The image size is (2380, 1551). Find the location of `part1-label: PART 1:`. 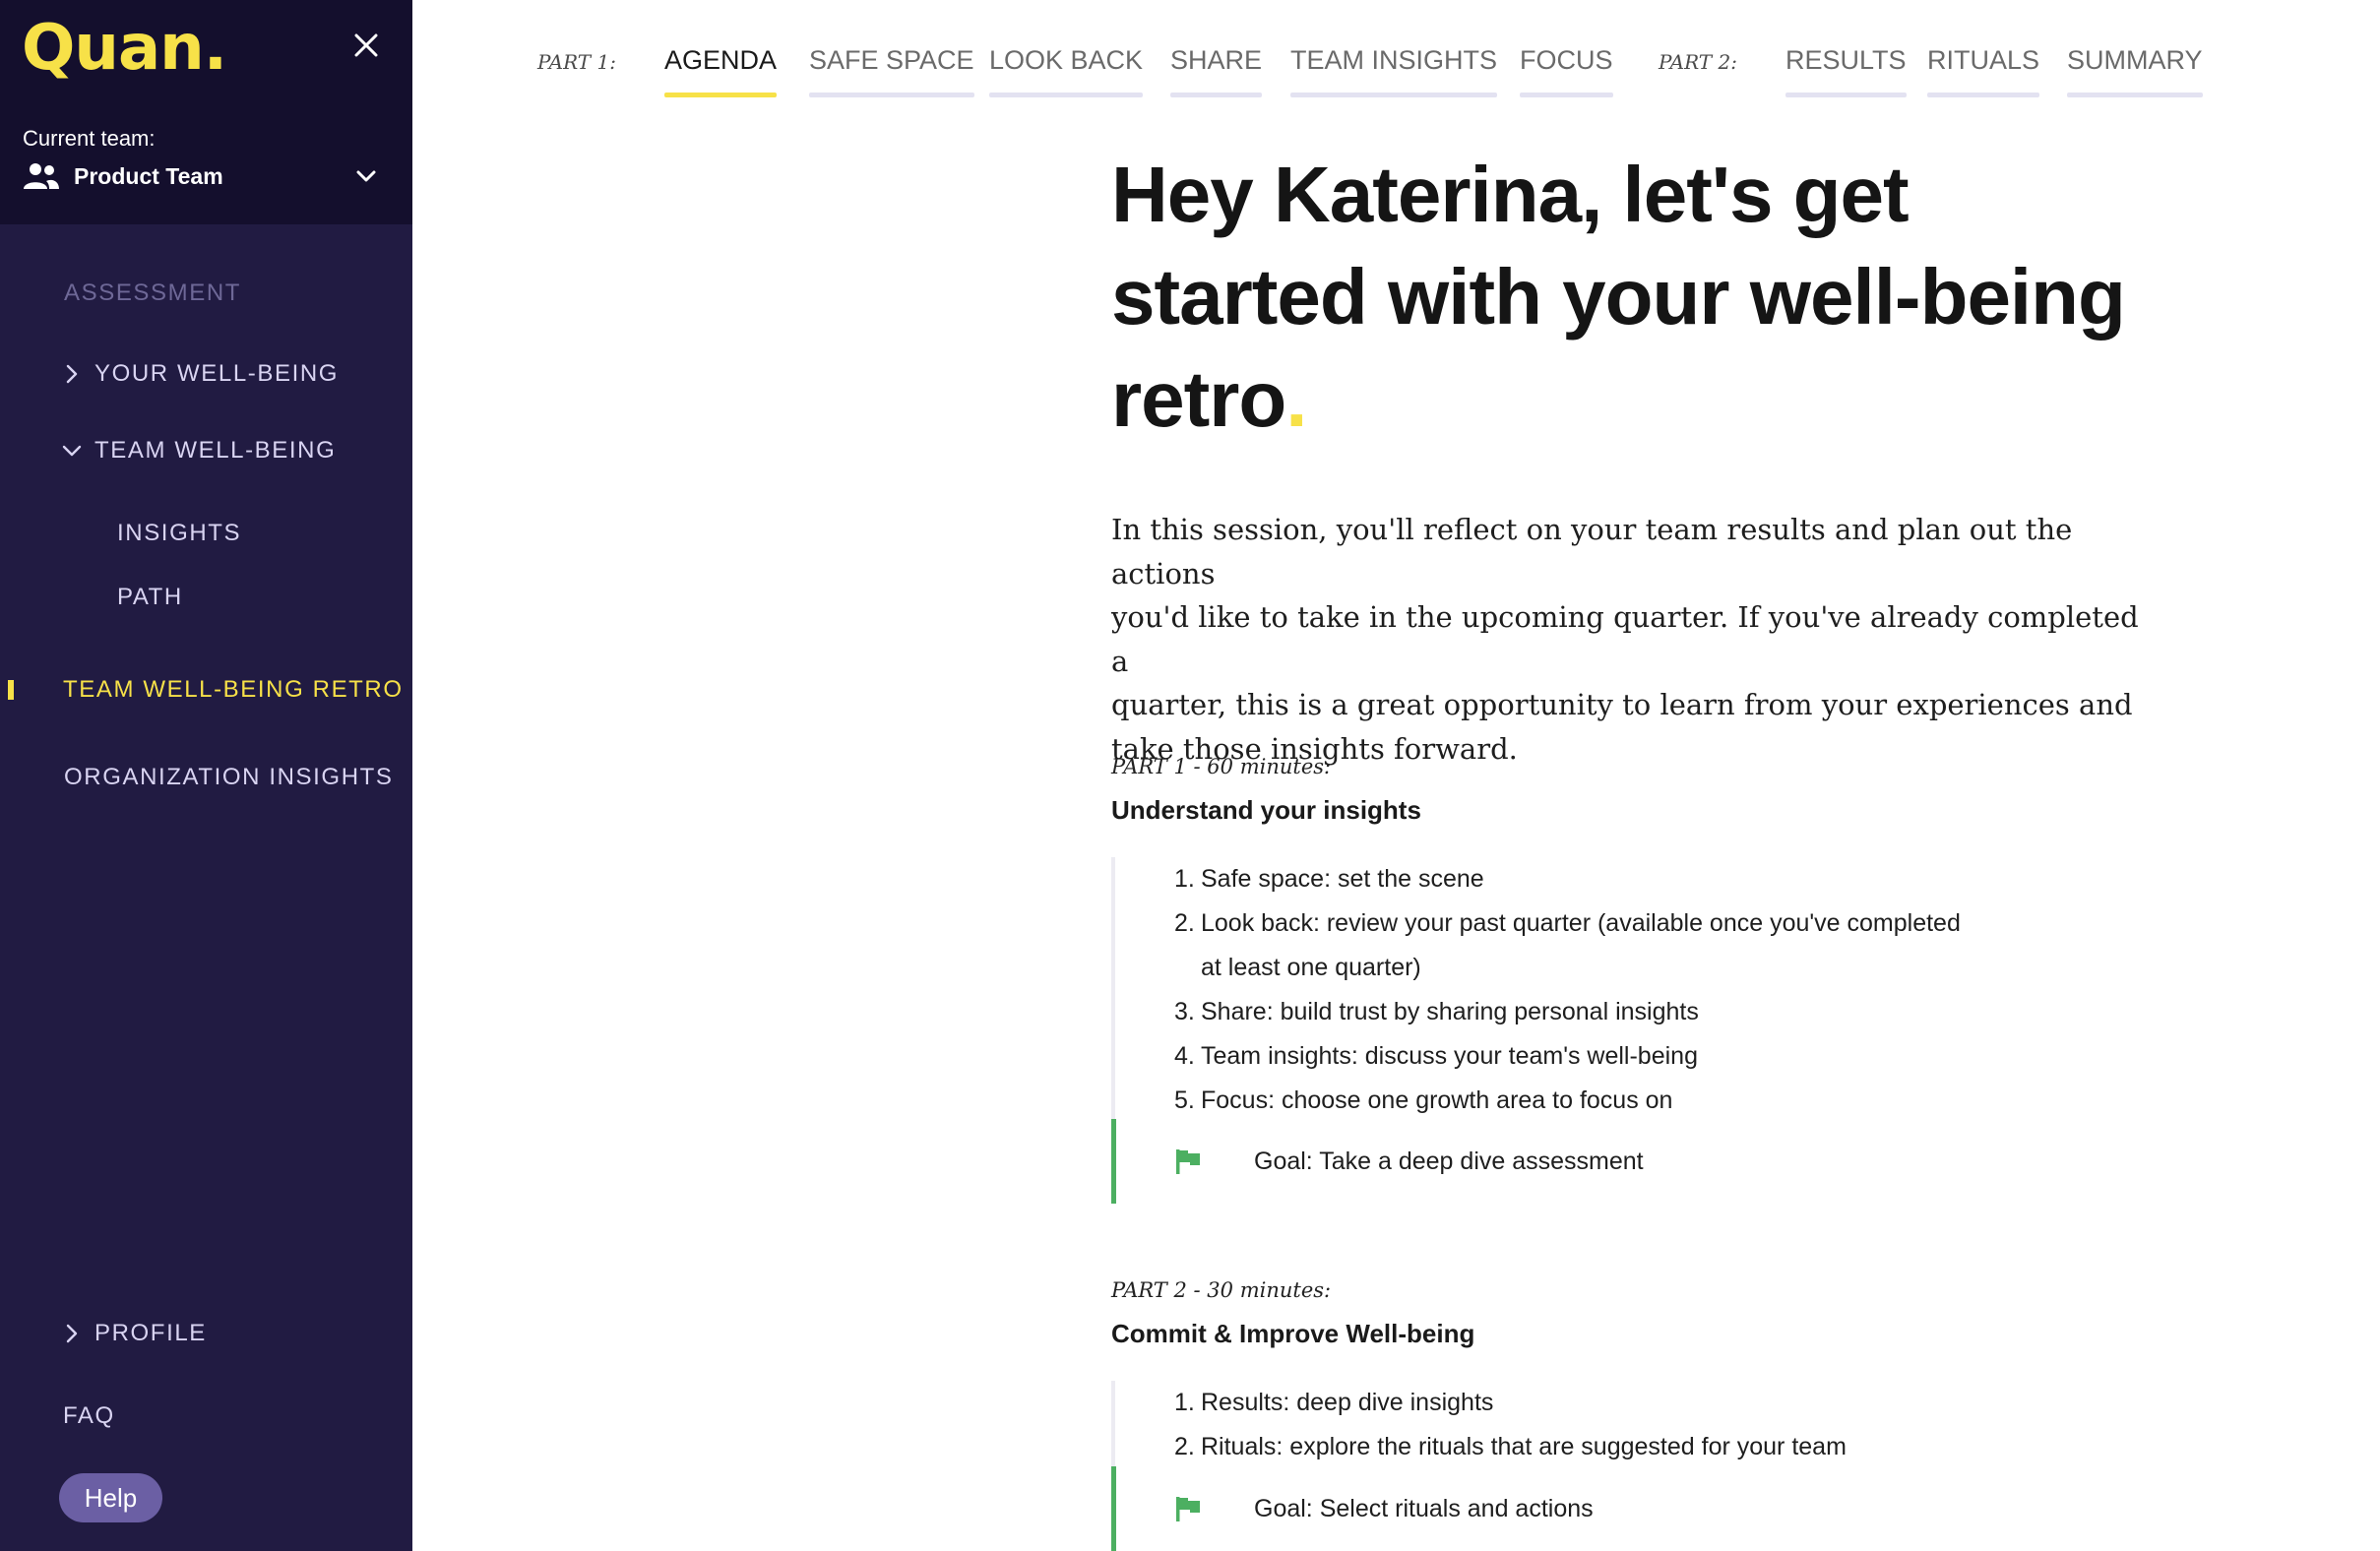

part1-label: PART 1: is located at coordinates (576, 62).